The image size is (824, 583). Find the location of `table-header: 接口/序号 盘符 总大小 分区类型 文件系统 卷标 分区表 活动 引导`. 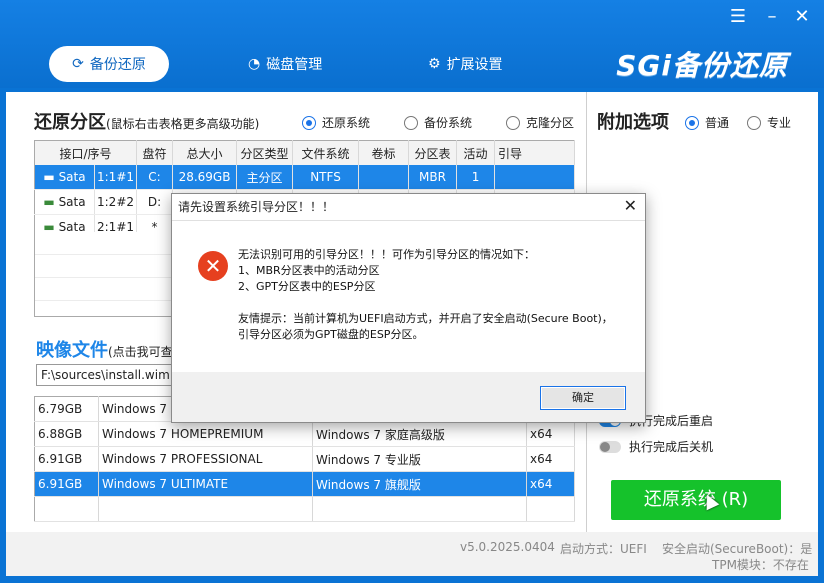

table-header: 接口/序号 盘符 总大小 分区类型 文件系统 卷标 分区表 活动 引导 is located at coordinates (305, 152).